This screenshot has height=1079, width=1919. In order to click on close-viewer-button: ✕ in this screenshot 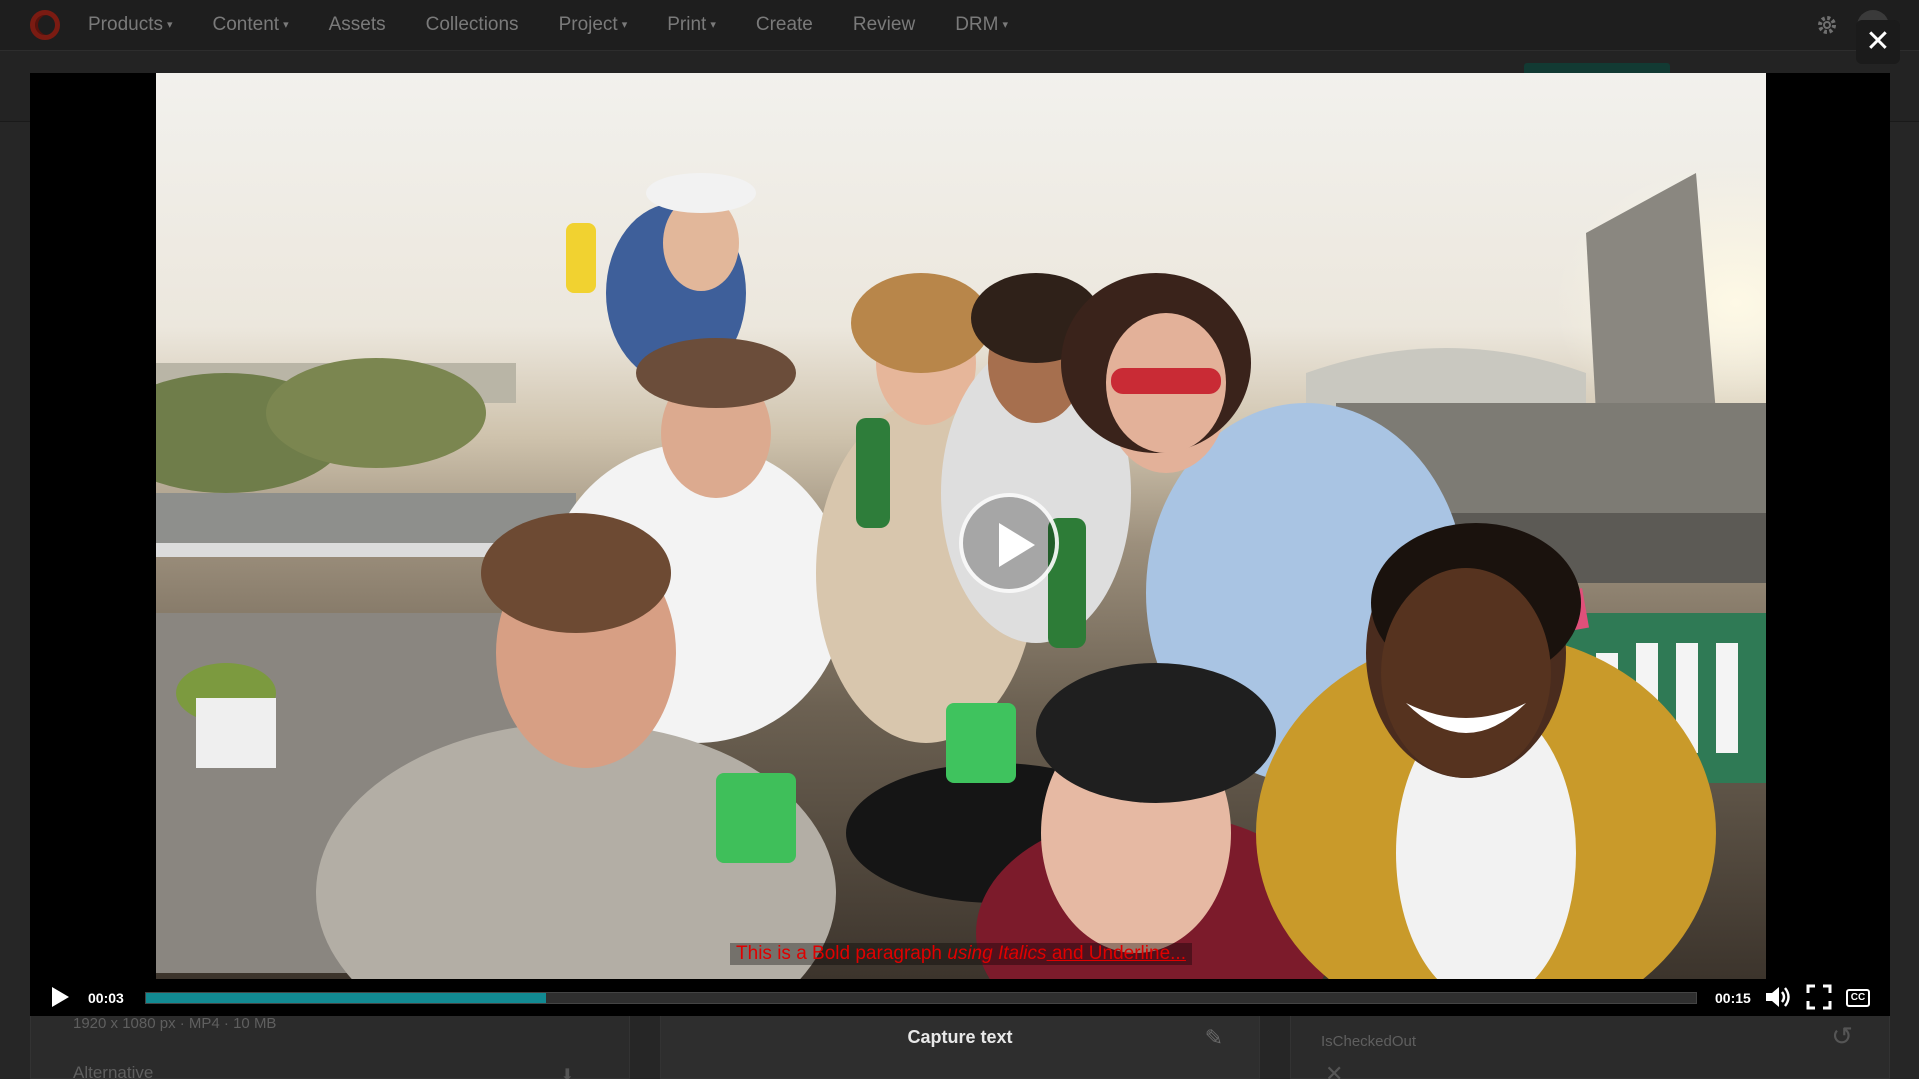, I will do `click(1878, 42)`.